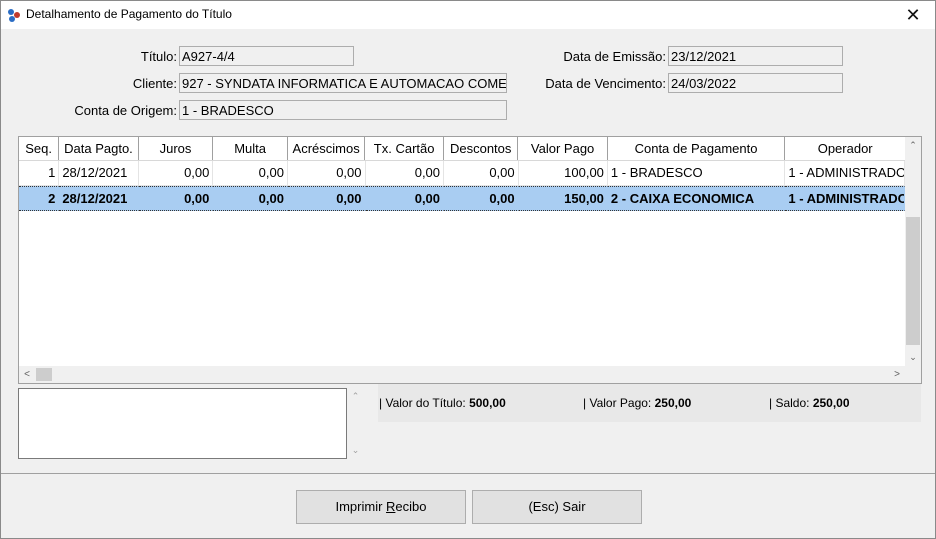  I want to click on col-header-juros: Juros, so click(176, 148).